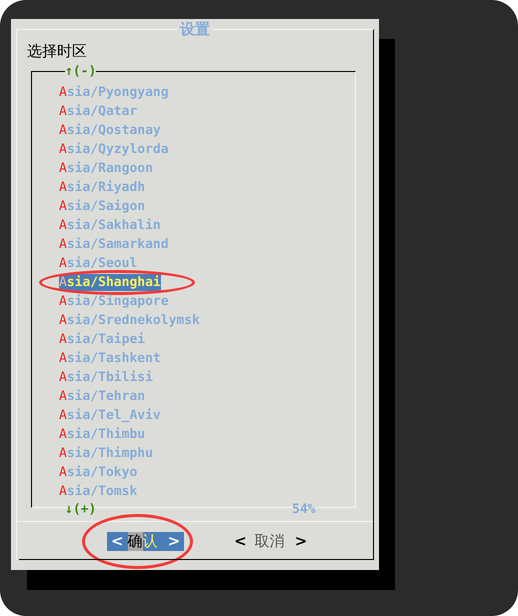  Describe the element at coordinates (57, 51) in the screenshot. I see `prompt-label: 选择时区` at that location.